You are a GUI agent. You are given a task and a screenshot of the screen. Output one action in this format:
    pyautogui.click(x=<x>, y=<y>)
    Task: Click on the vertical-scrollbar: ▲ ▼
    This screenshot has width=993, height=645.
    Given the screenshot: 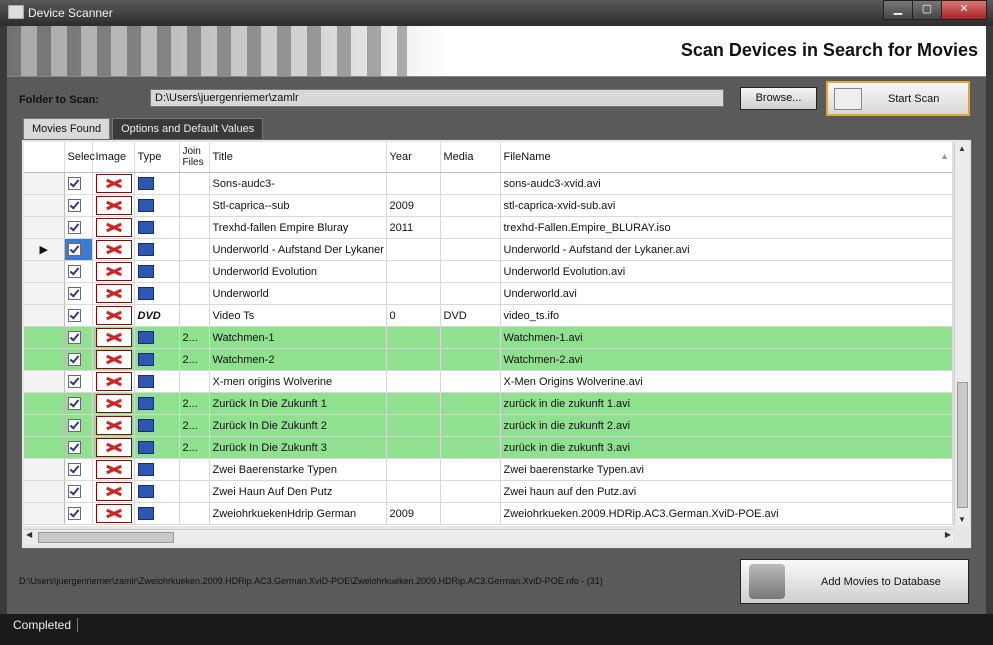 What is the action you would take?
    pyautogui.click(x=961, y=334)
    